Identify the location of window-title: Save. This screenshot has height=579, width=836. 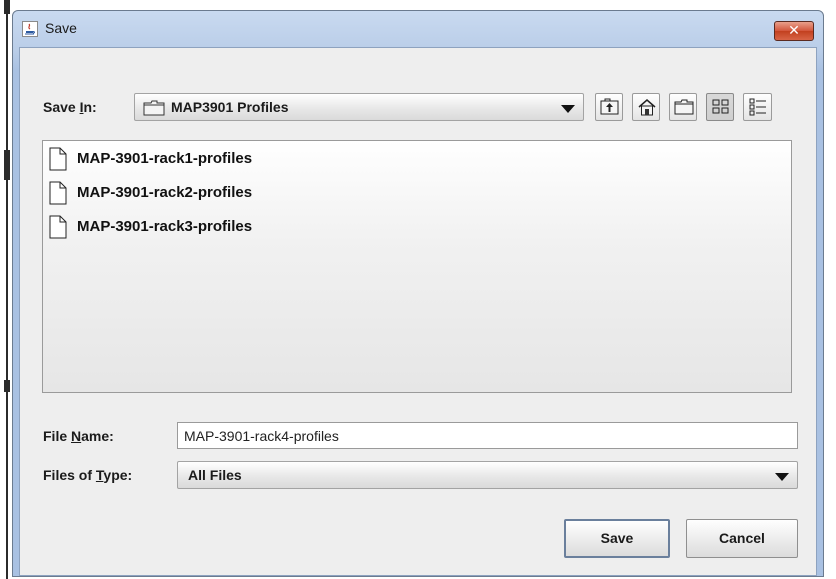
(61, 28).